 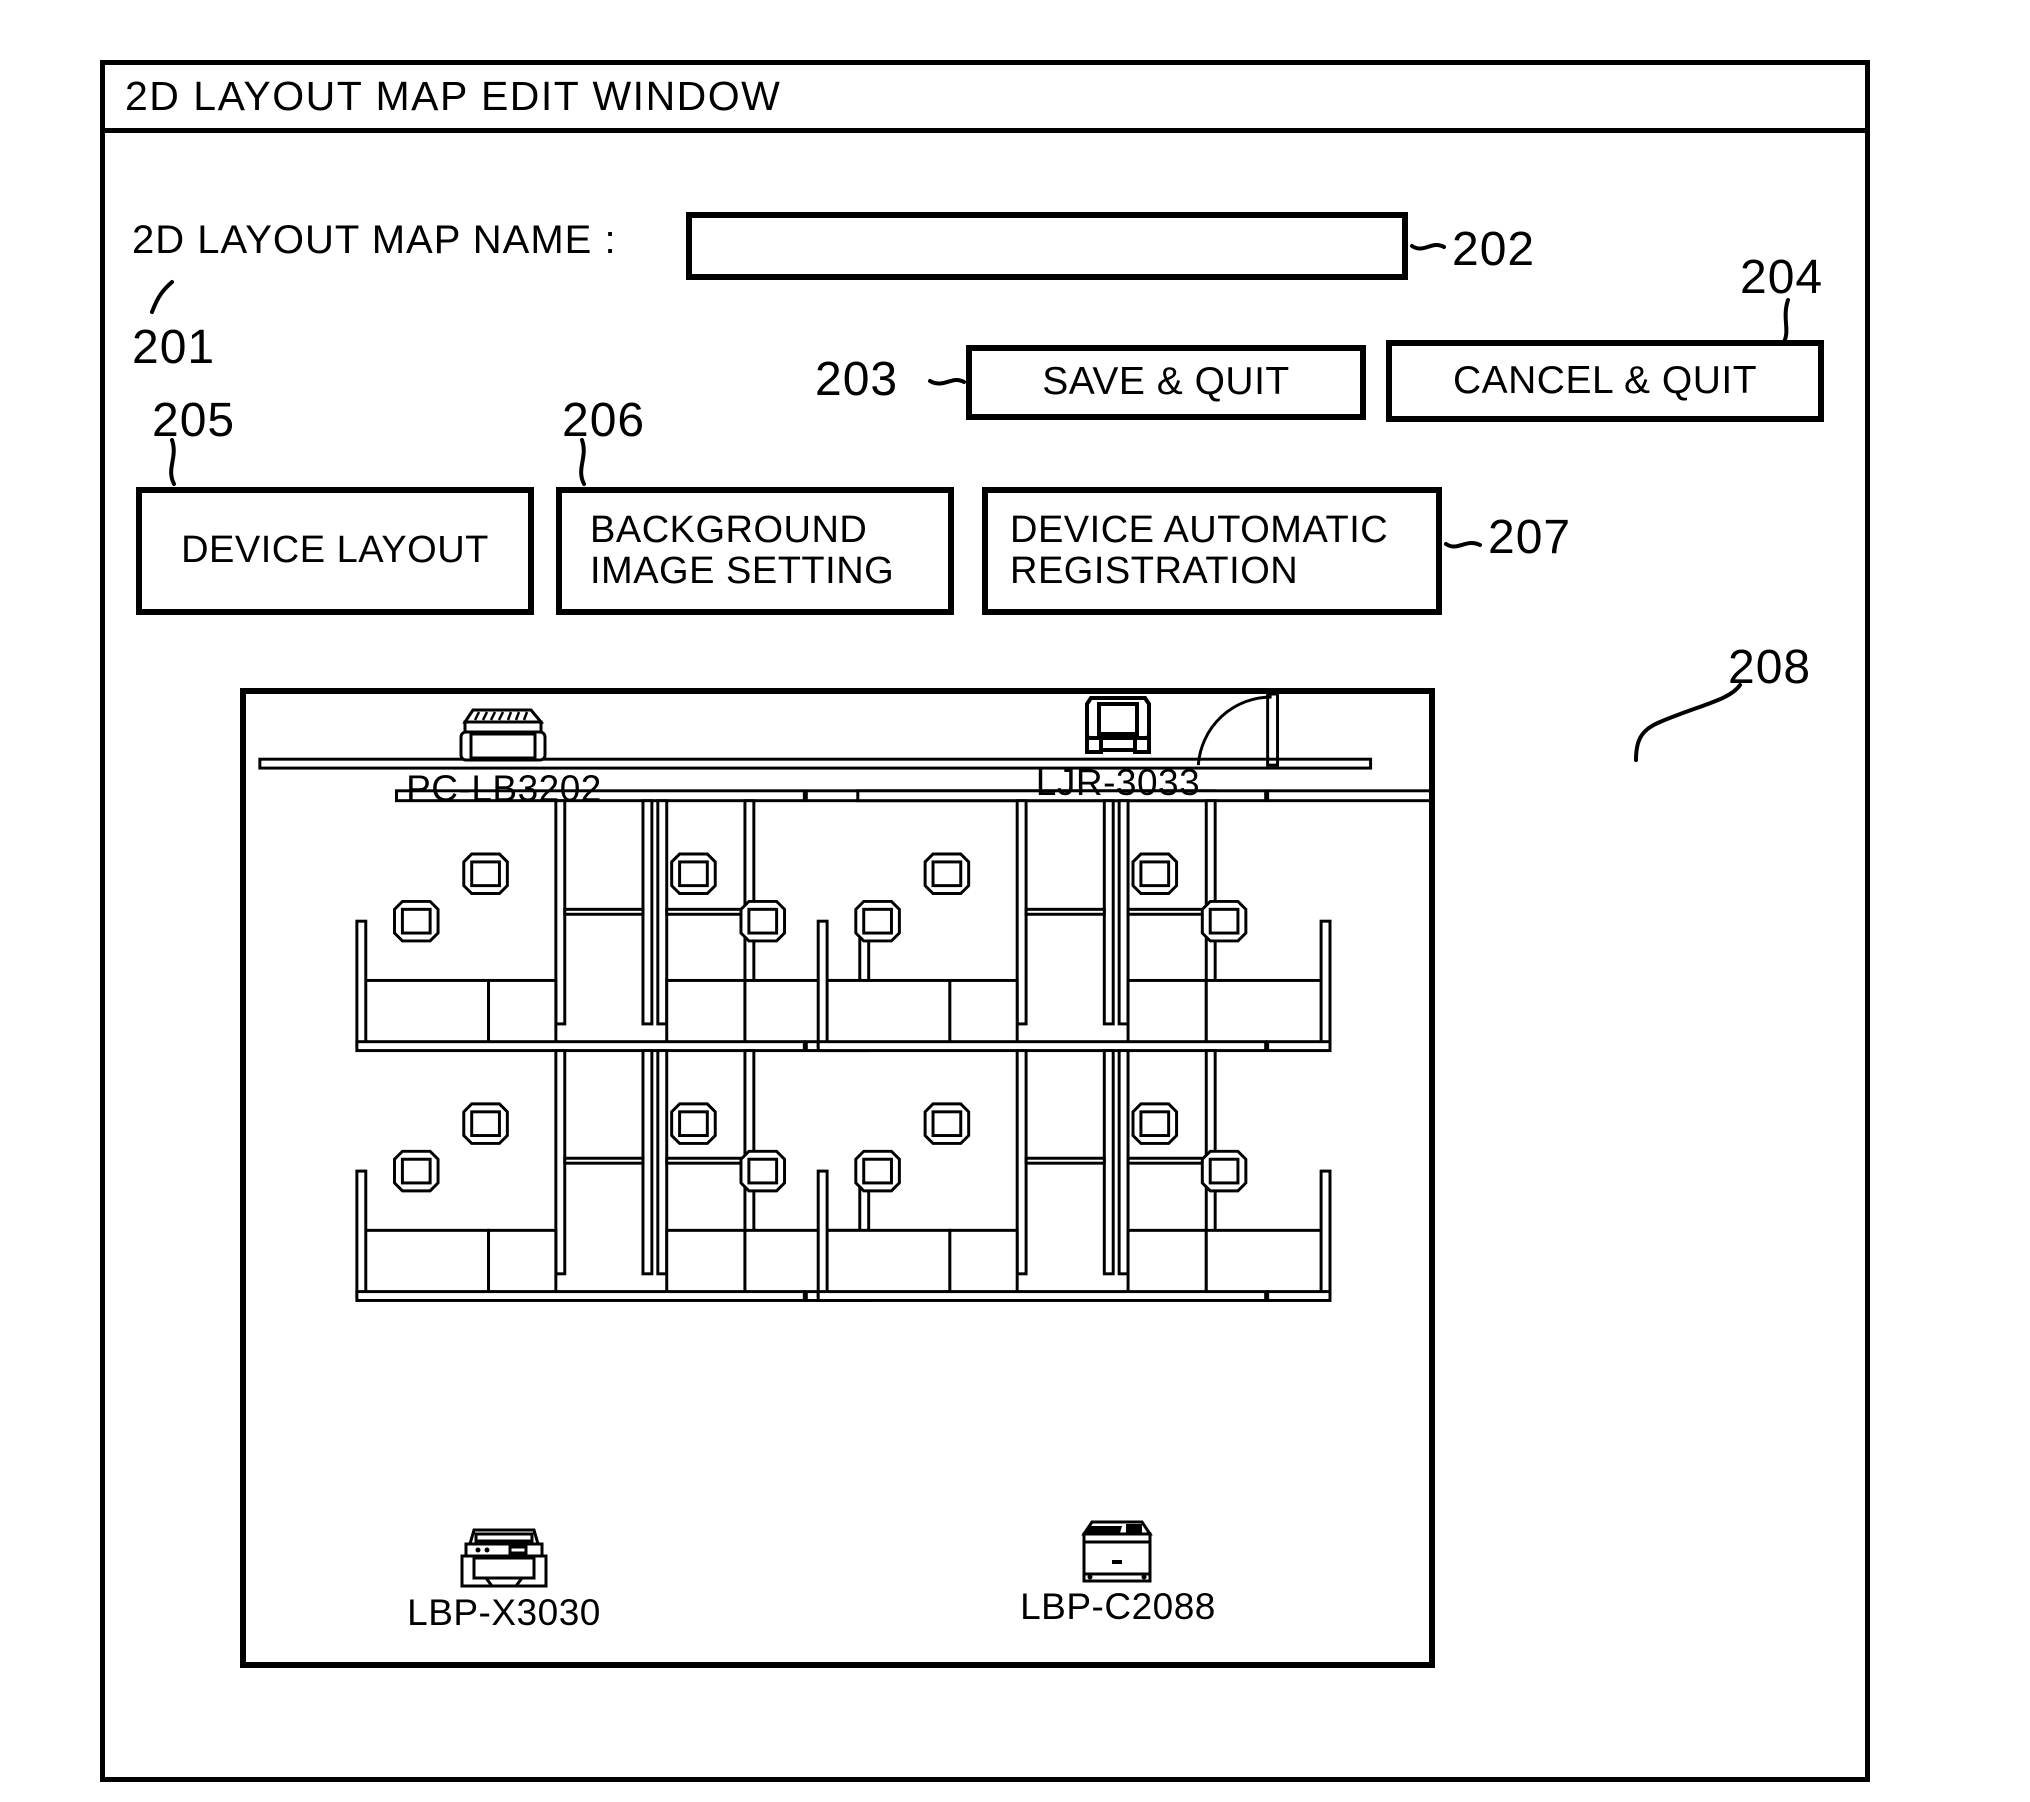 I want to click on device-marker-pc-lb3202: PC-LB3202, so click(x=504, y=755).